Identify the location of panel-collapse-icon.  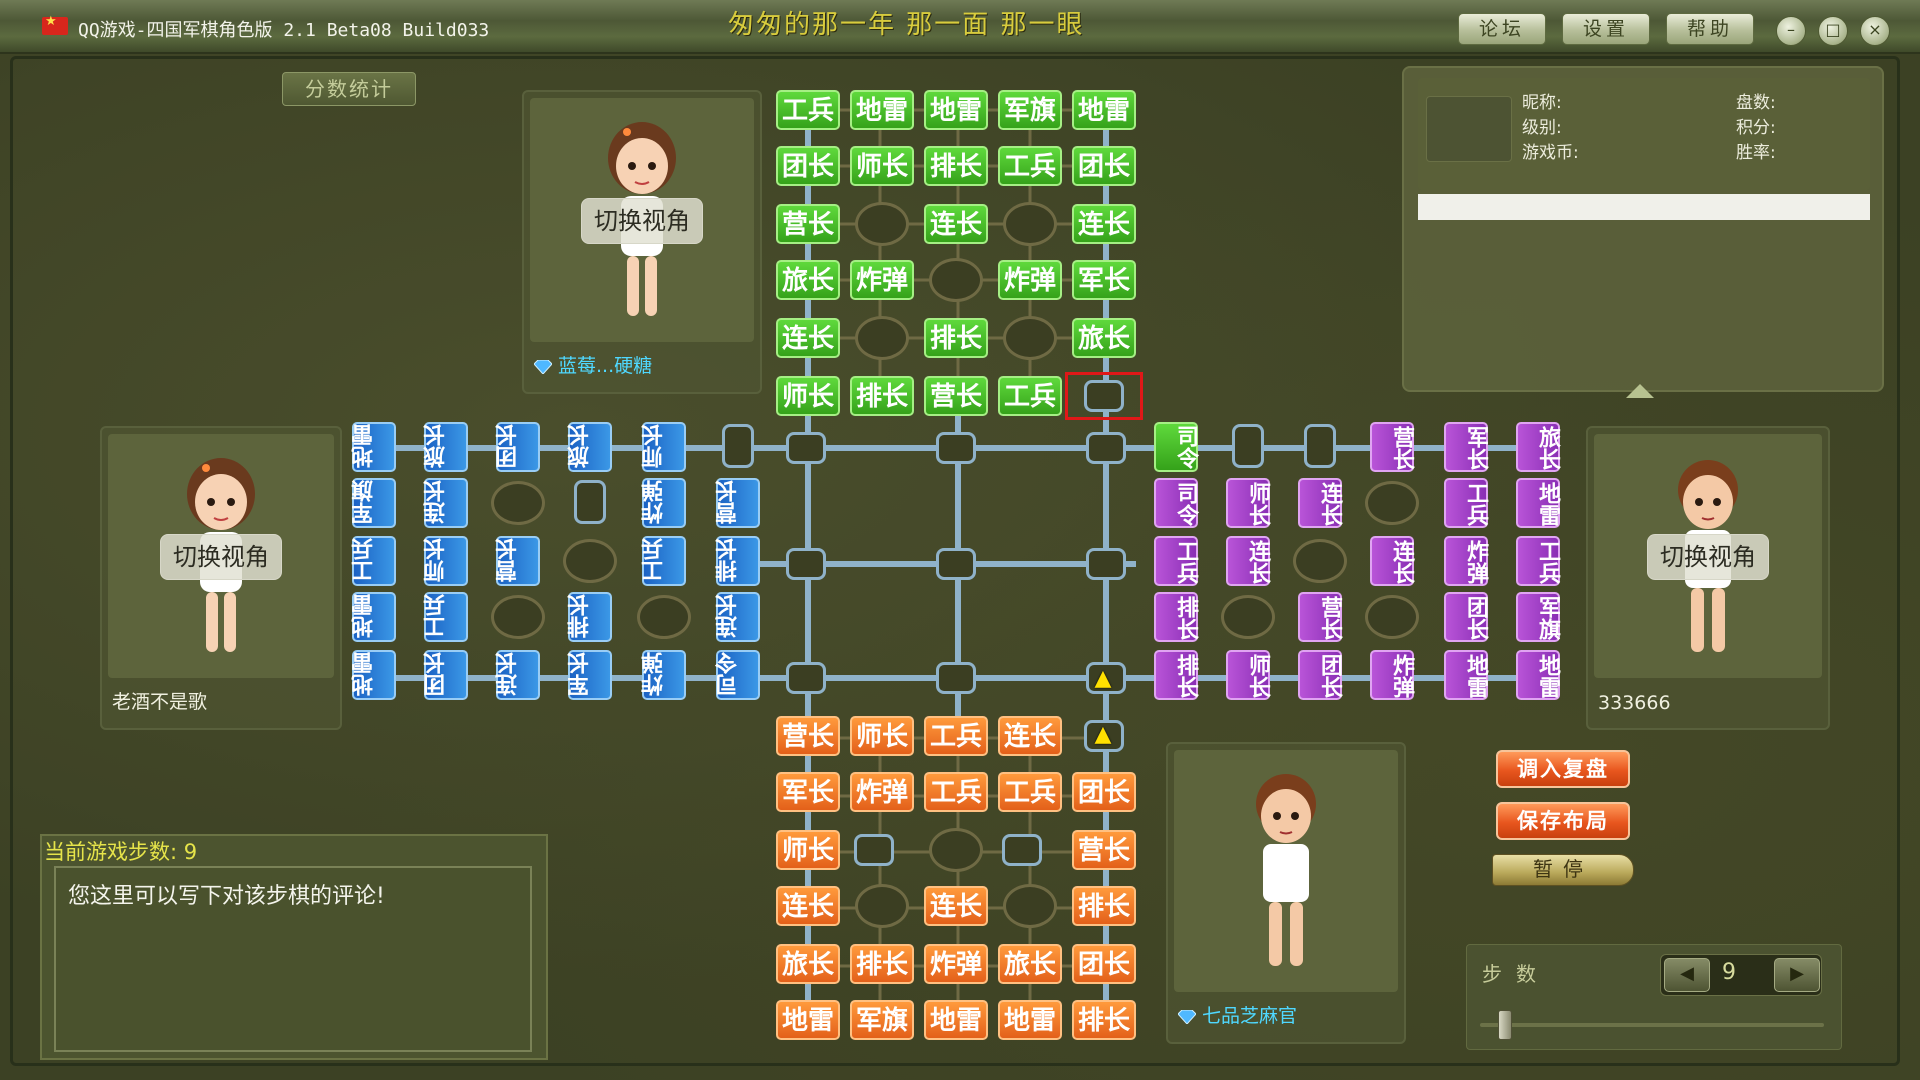
(1640, 391).